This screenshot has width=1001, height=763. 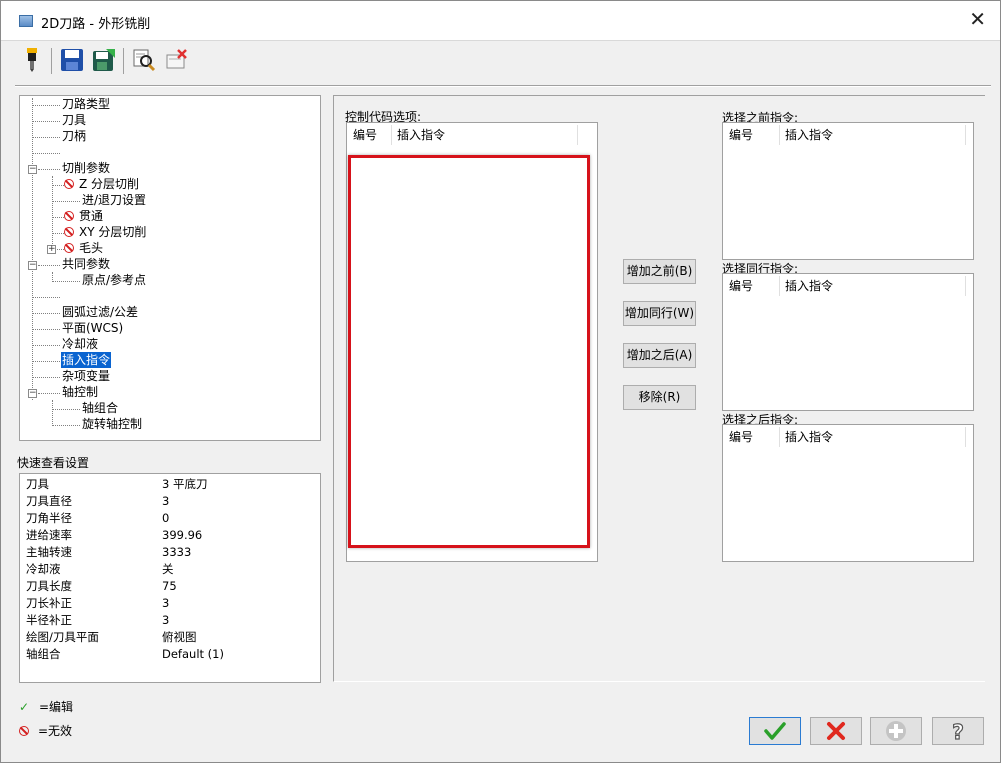 I want to click on cancel-button, so click(x=836, y=731).